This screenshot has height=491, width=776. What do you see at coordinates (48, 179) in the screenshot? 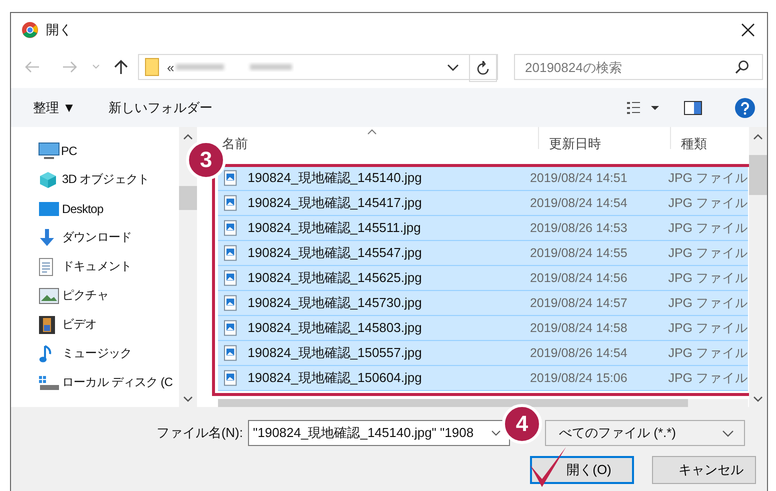
I see `cube-icon` at bounding box center [48, 179].